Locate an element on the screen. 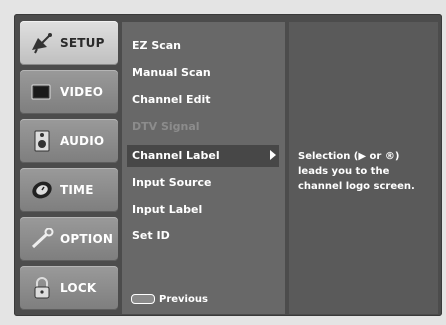 This screenshot has width=446, height=325. tab-video: VIDEO is located at coordinates (69, 92).